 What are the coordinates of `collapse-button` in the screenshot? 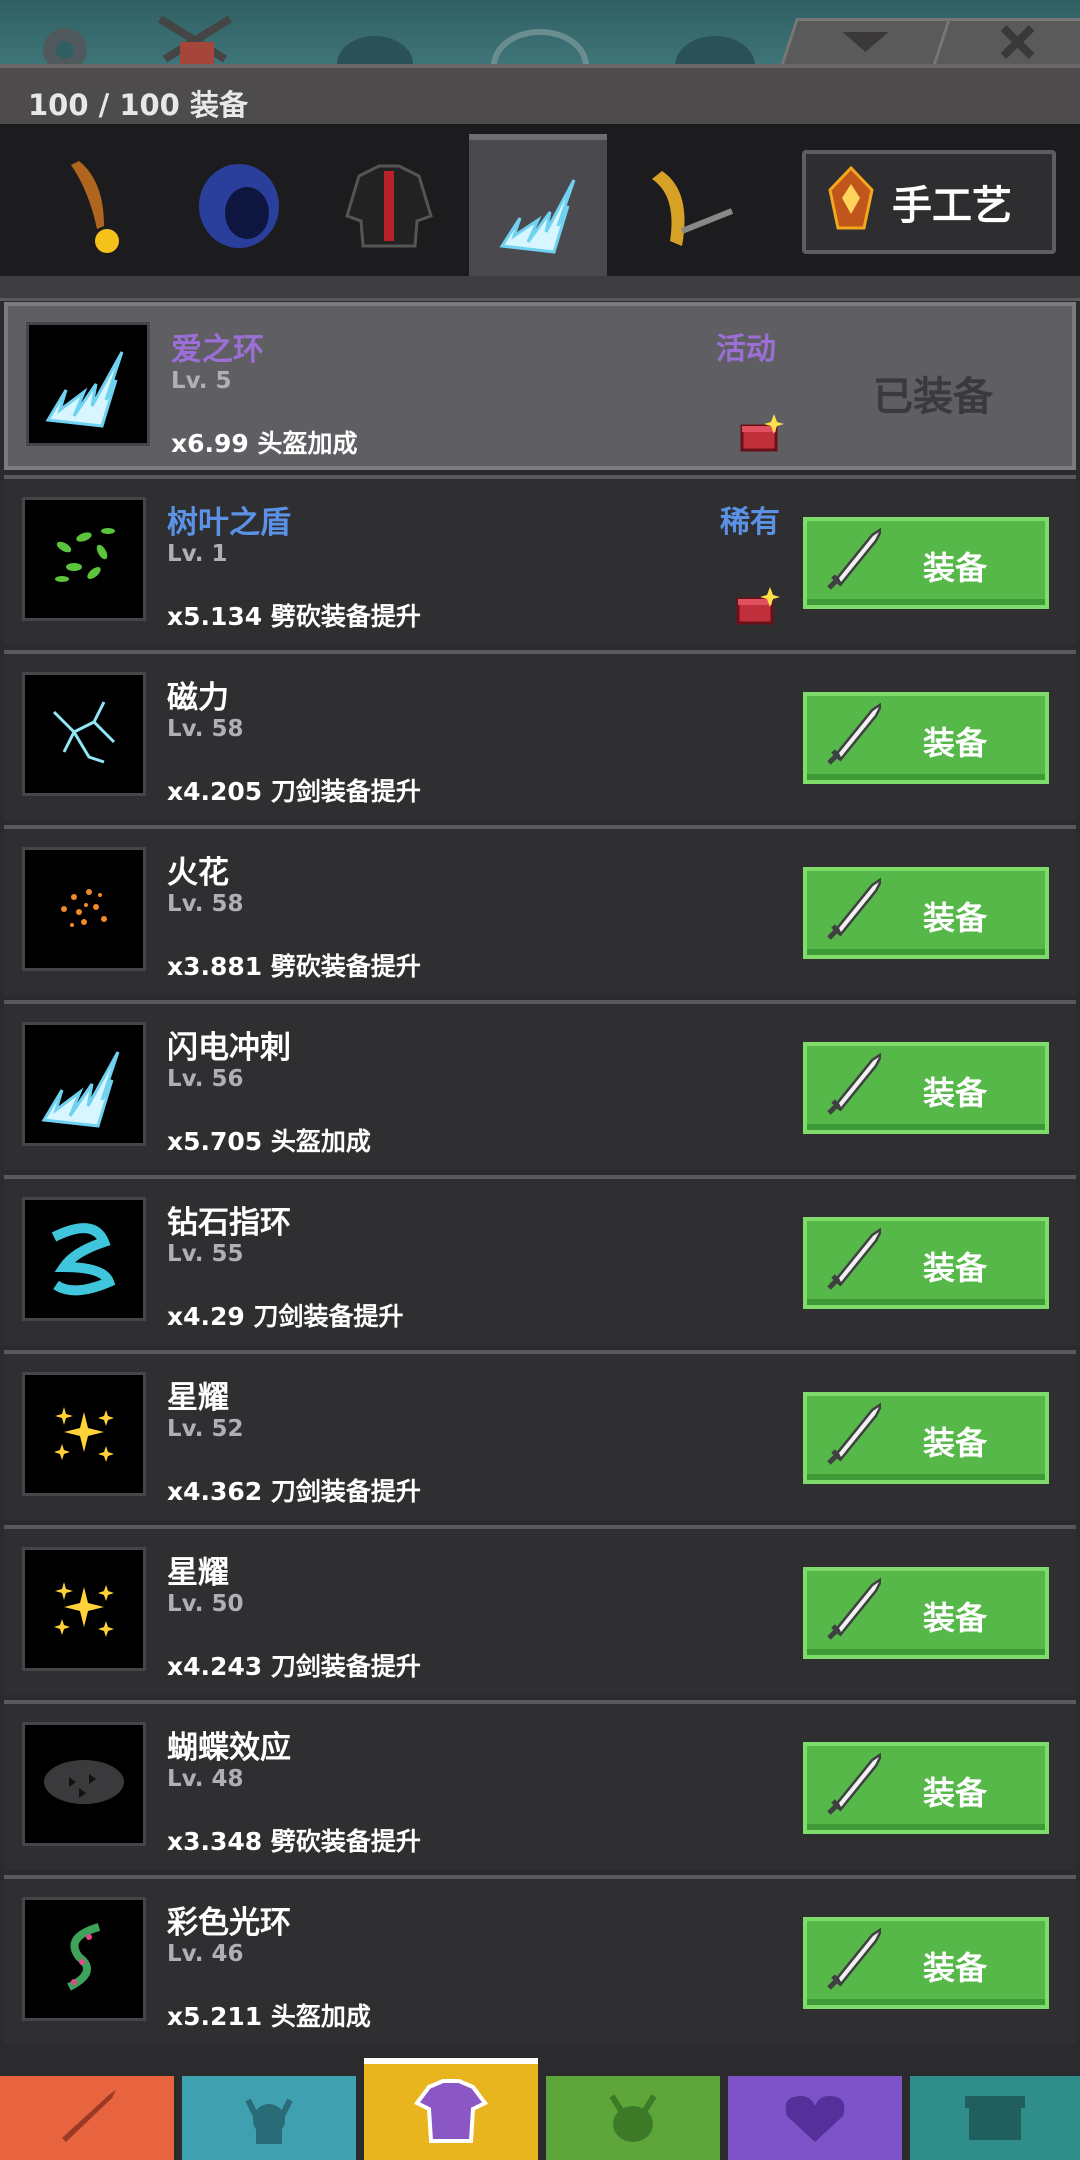 It's located at (866, 41).